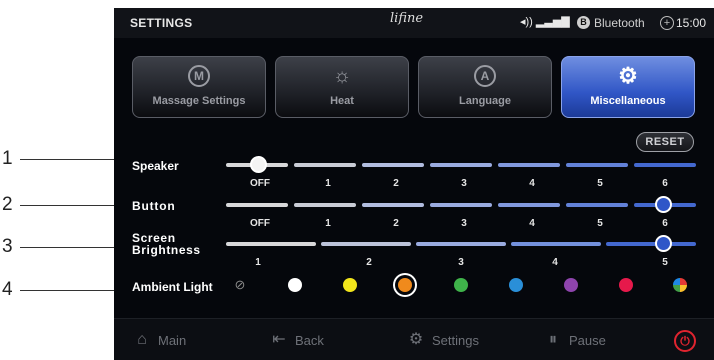  What do you see at coordinates (680, 285) in the screenshot?
I see `ambient-color-multicolor` at bounding box center [680, 285].